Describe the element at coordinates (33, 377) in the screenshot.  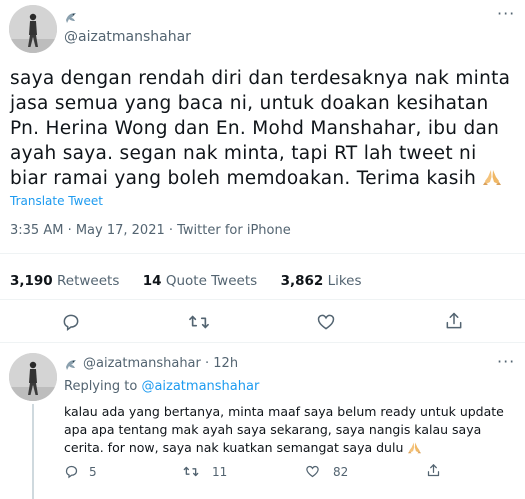
I see `reply-author-avatar` at that location.